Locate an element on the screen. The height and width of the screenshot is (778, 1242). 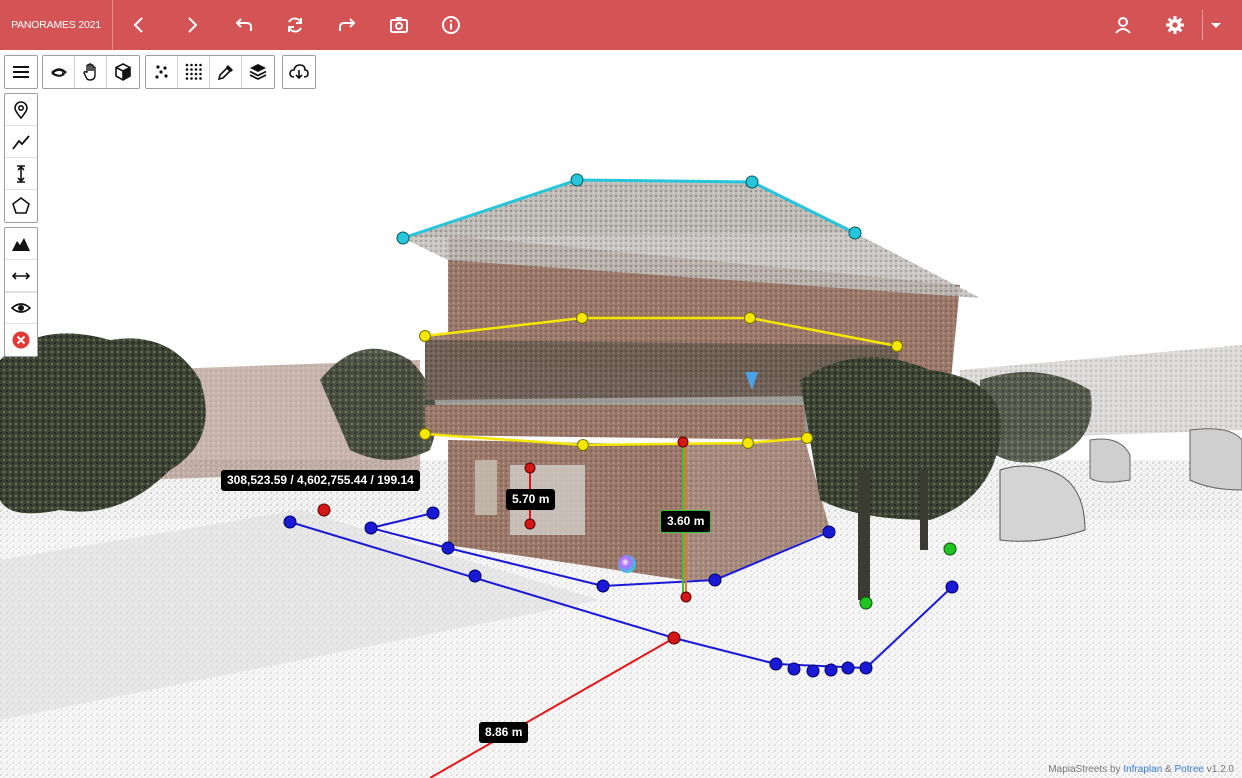
version-label: v1.2.0 is located at coordinates (1220, 769).